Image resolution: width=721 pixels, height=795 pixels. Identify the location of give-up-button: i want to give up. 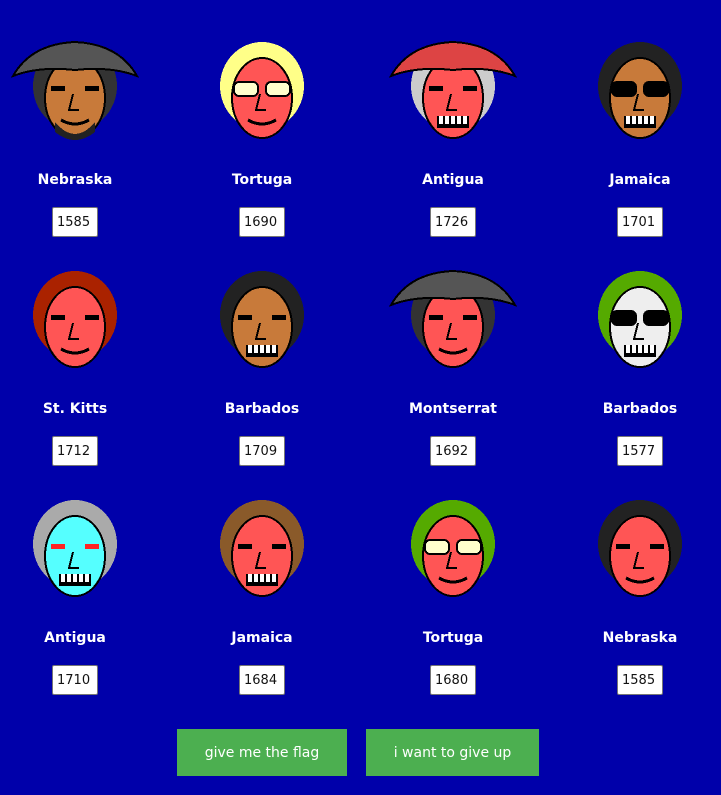
(452, 752).